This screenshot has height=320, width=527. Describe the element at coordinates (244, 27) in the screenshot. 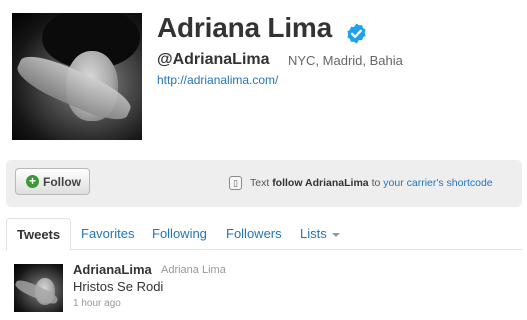

I see `profile-full-name: Adriana Lima` at that location.